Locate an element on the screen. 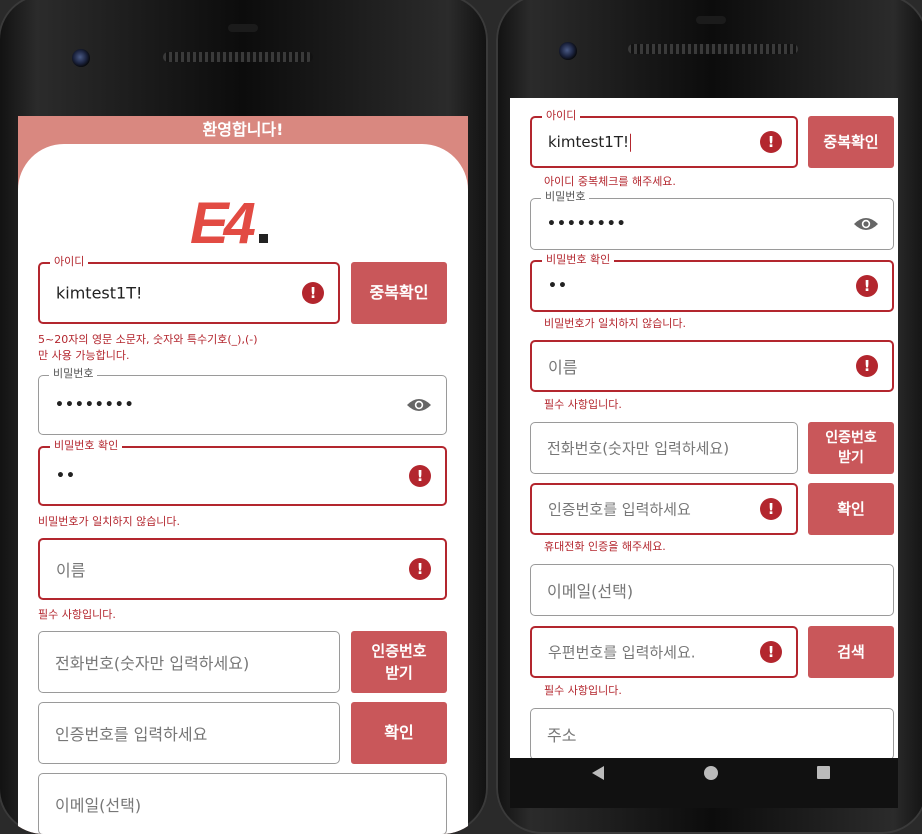  verification-code-field: 인증번호를 입력하세요 is located at coordinates (189, 733).